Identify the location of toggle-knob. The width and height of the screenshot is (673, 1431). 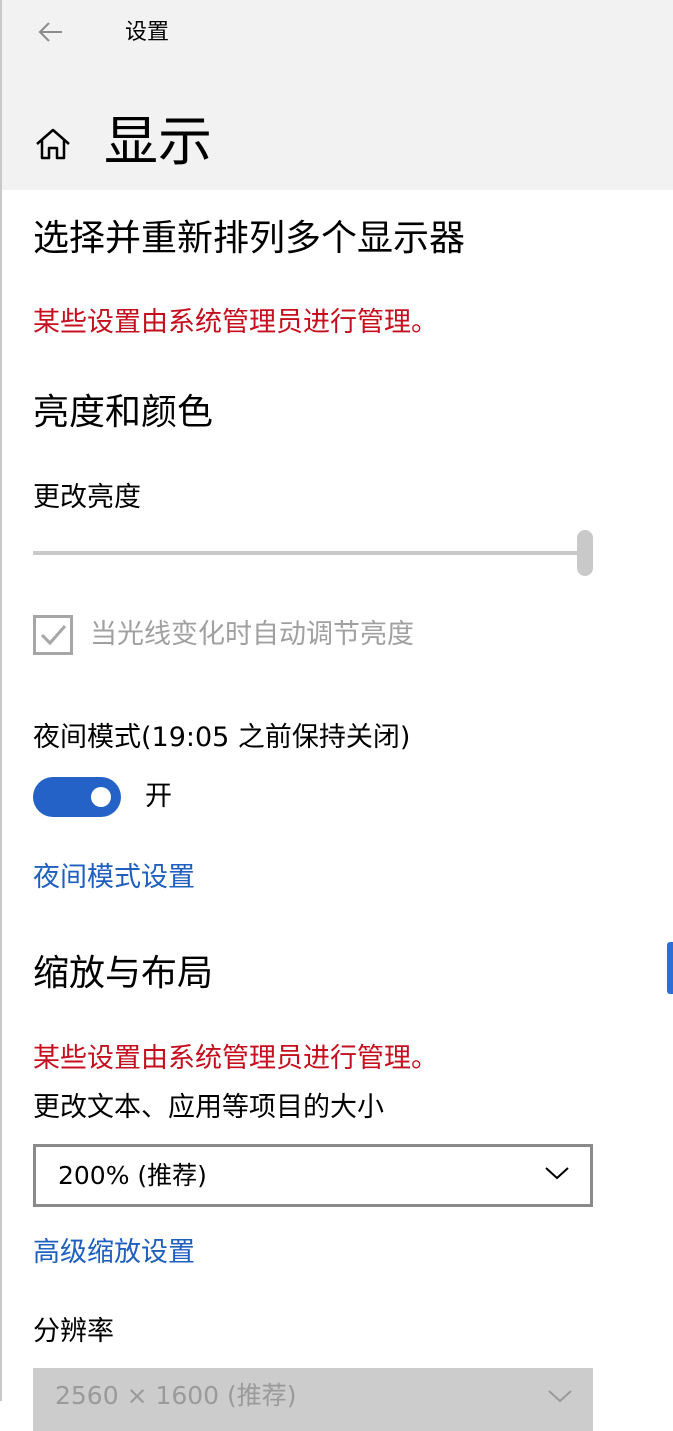
(101, 797).